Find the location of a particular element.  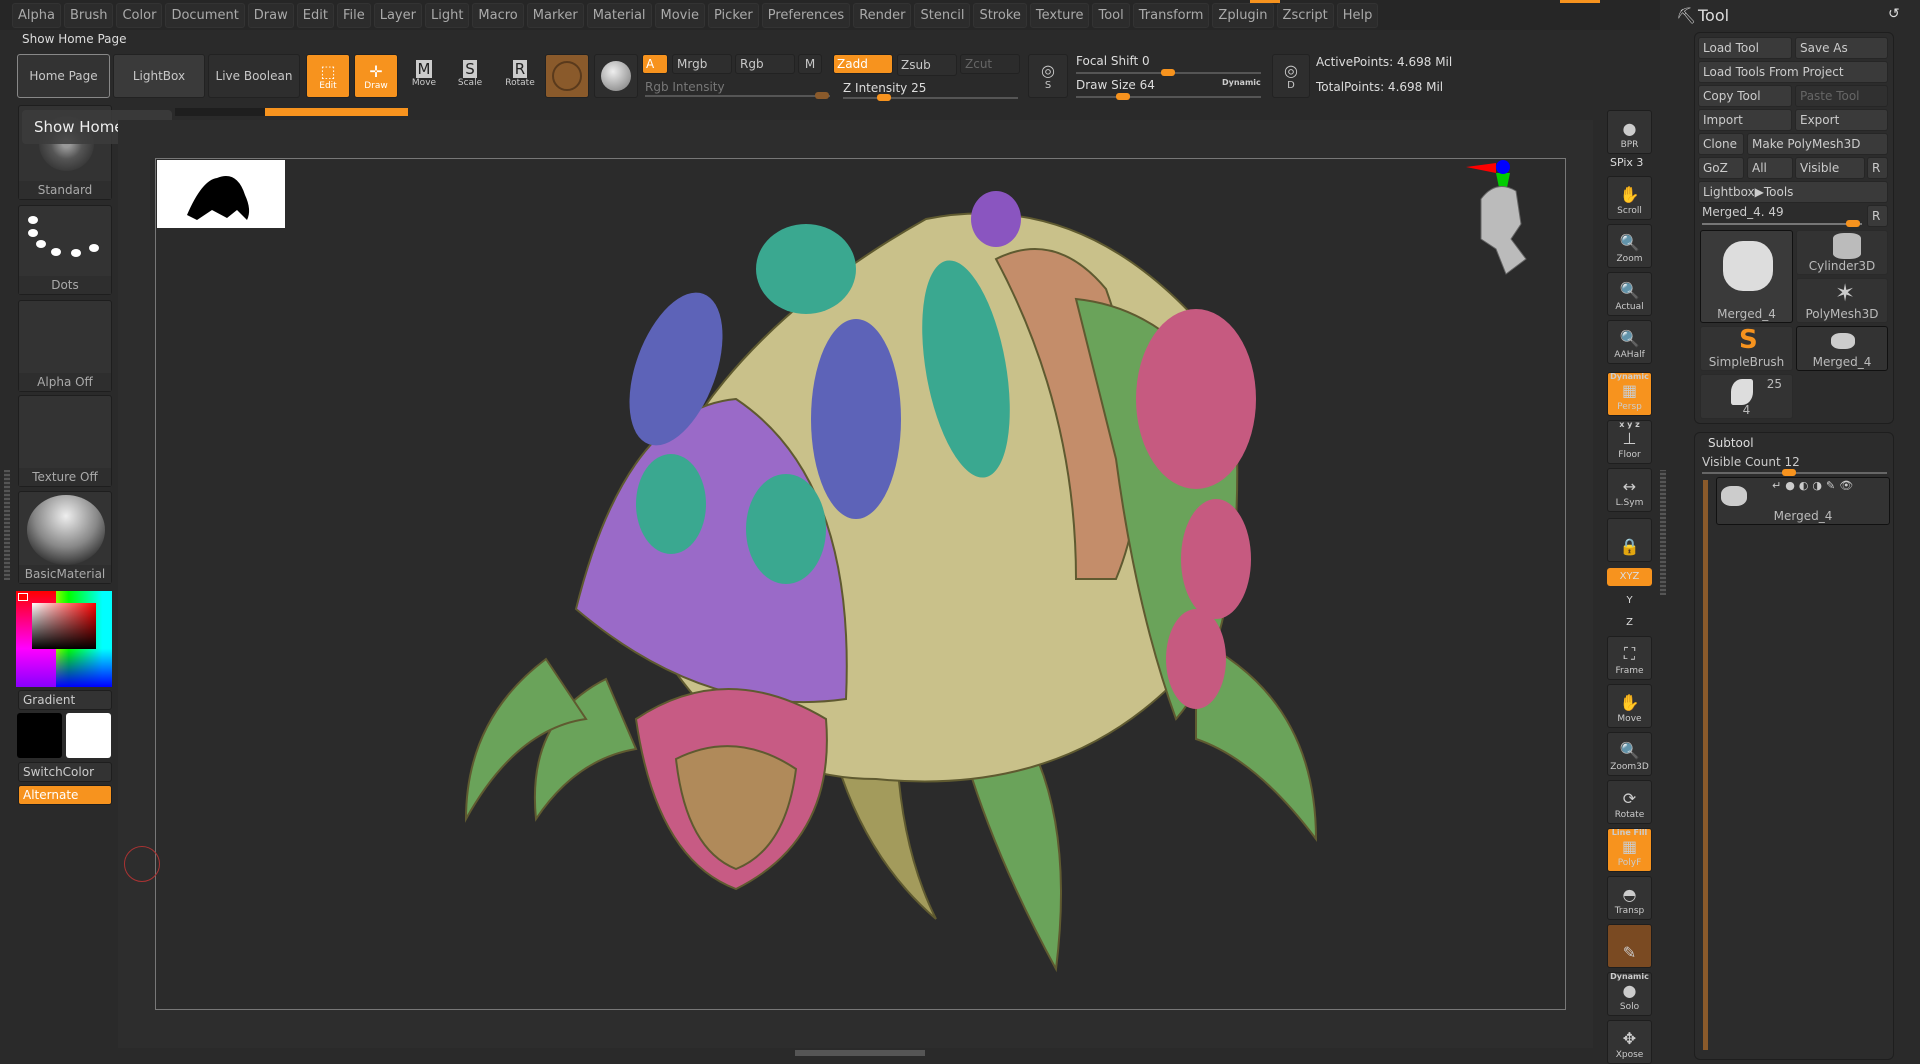

menu-draw: Draw is located at coordinates (270, 15).